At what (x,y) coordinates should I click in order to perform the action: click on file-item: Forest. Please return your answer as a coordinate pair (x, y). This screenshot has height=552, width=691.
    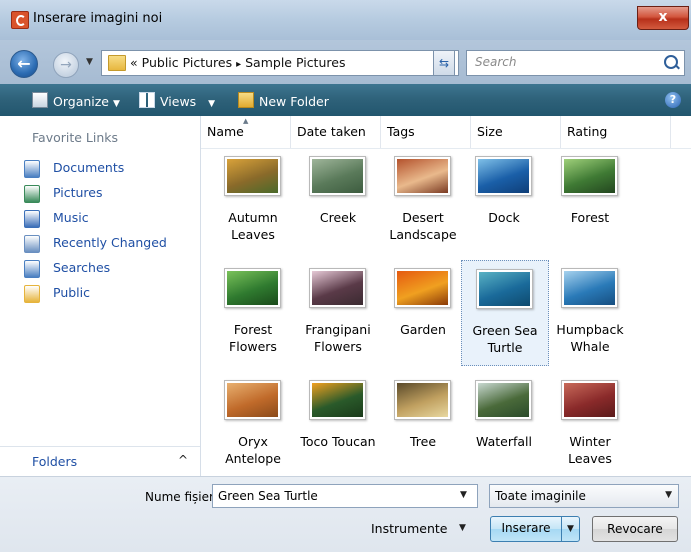
    Looking at the image, I should click on (590, 200).